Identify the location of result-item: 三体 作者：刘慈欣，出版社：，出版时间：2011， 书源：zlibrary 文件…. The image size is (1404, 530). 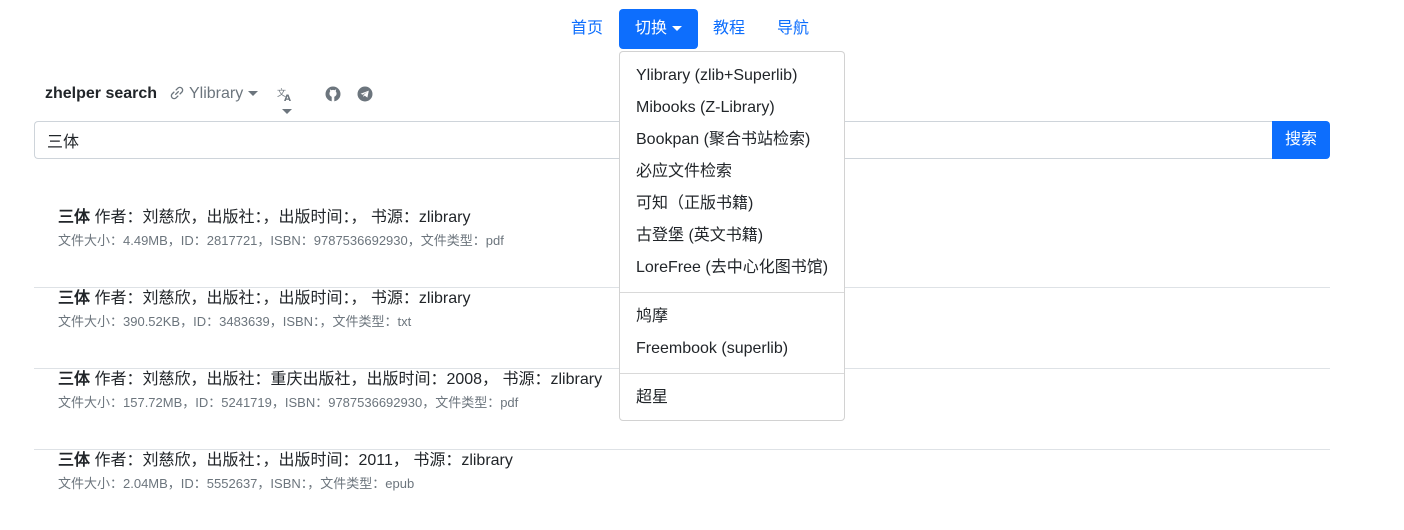
(682, 490).